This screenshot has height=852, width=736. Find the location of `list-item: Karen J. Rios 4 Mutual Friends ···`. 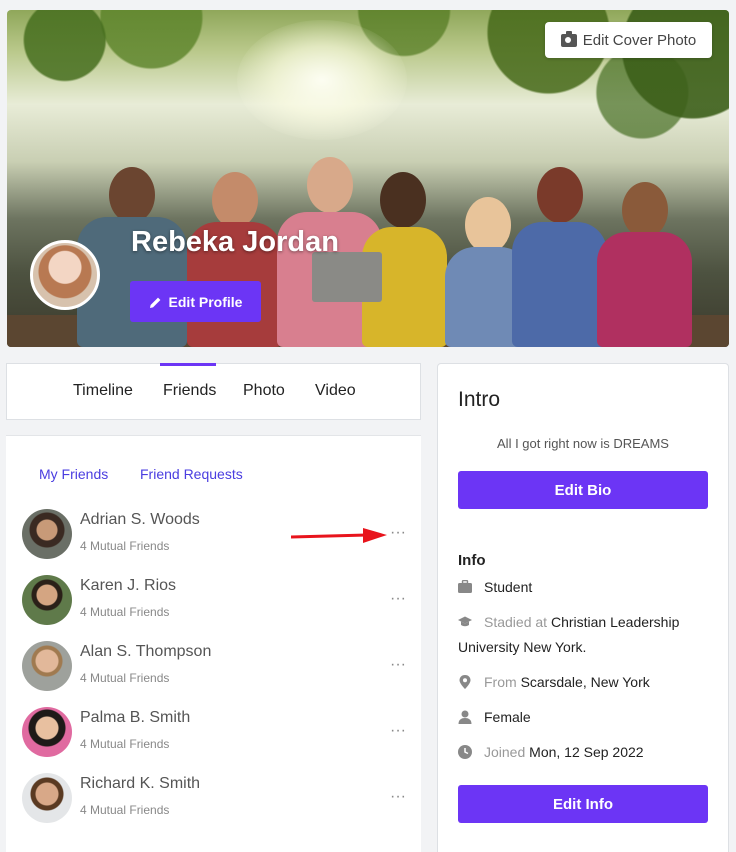

list-item: Karen J. Rios 4 Mutual Friends ··· is located at coordinates (217, 600).